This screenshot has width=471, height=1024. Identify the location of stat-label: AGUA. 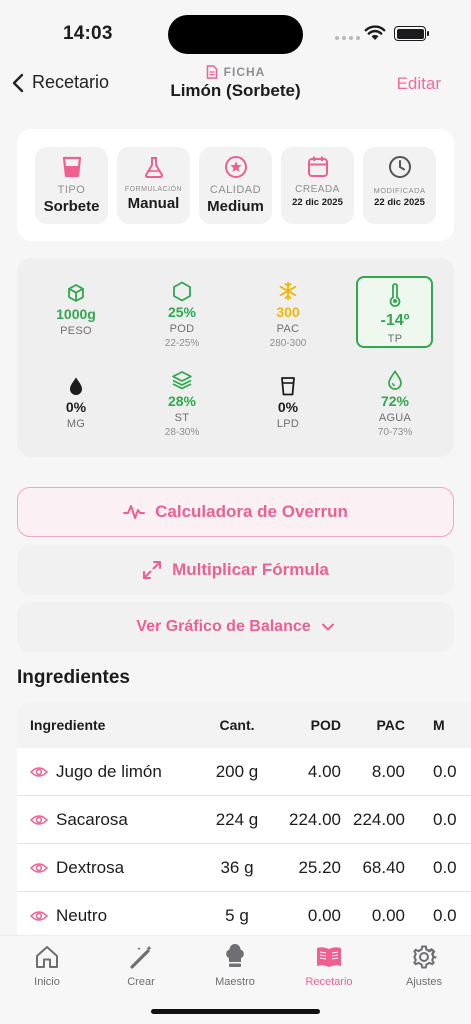
(395, 418).